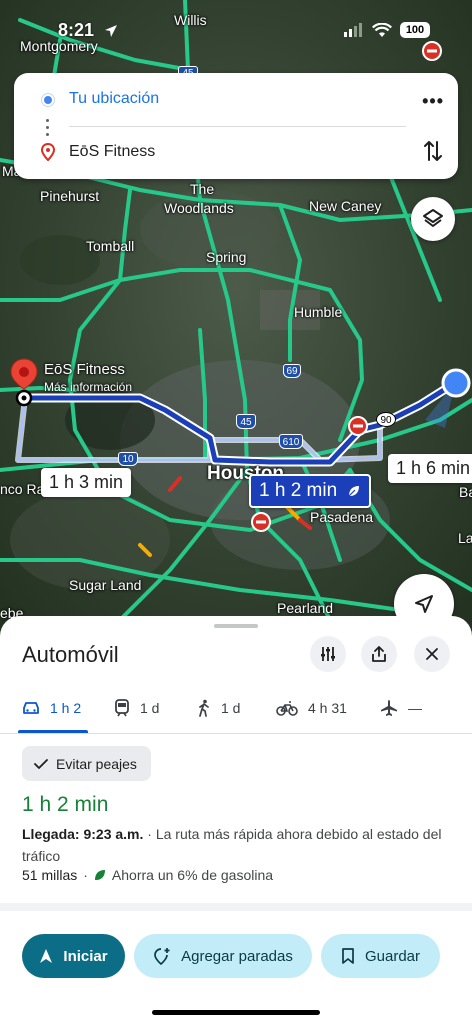 Image resolution: width=472 pixels, height=1024 pixels. What do you see at coordinates (22, 489) in the screenshot?
I see `place-label: nco Ra` at bounding box center [22, 489].